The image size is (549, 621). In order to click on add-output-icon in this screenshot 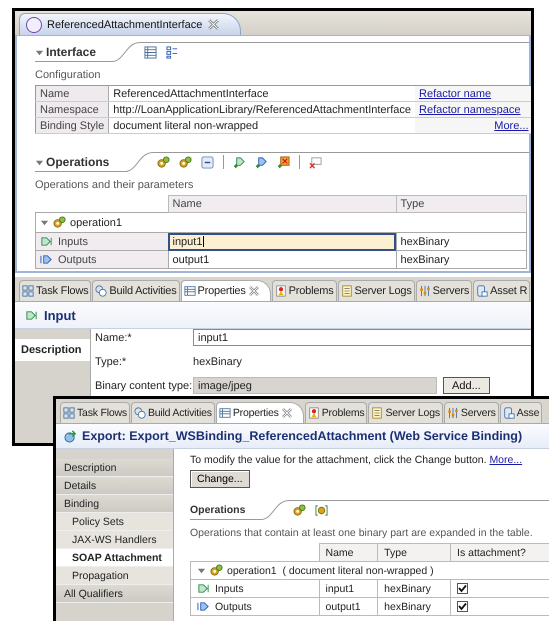, I will do `click(261, 162)`.